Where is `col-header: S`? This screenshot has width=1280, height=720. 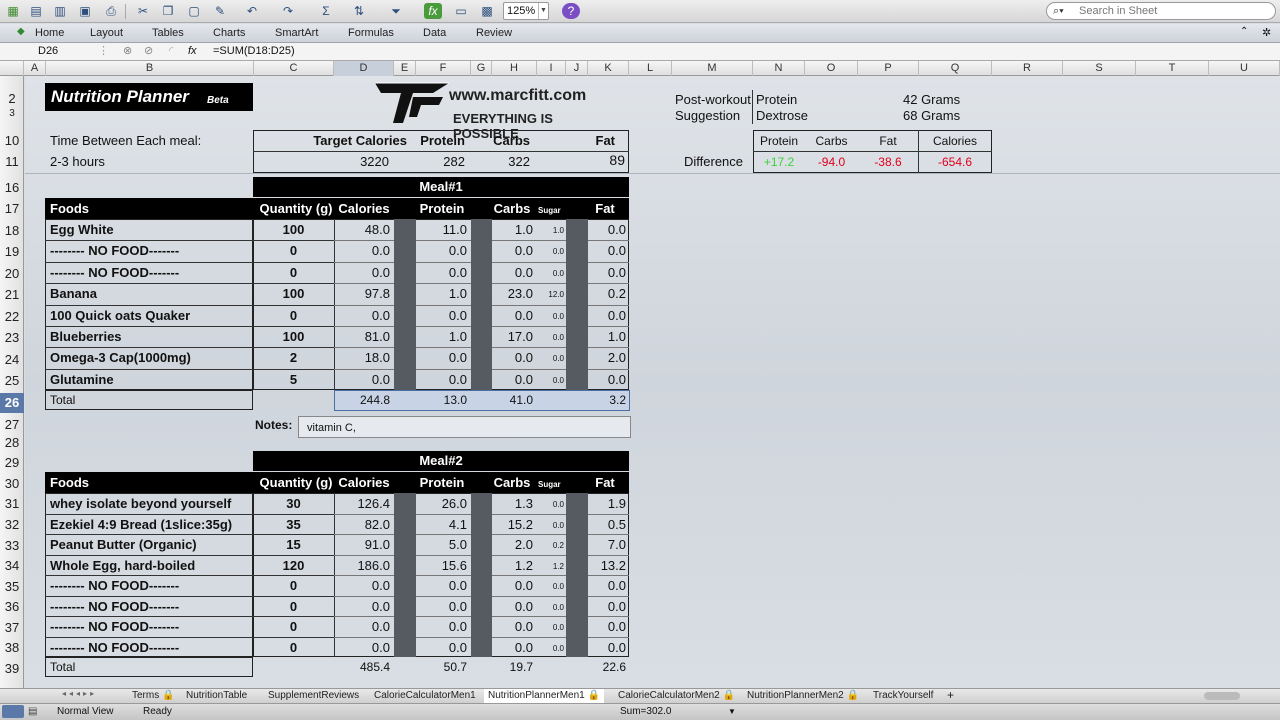
col-header: S is located at coordinates (1099, 68).